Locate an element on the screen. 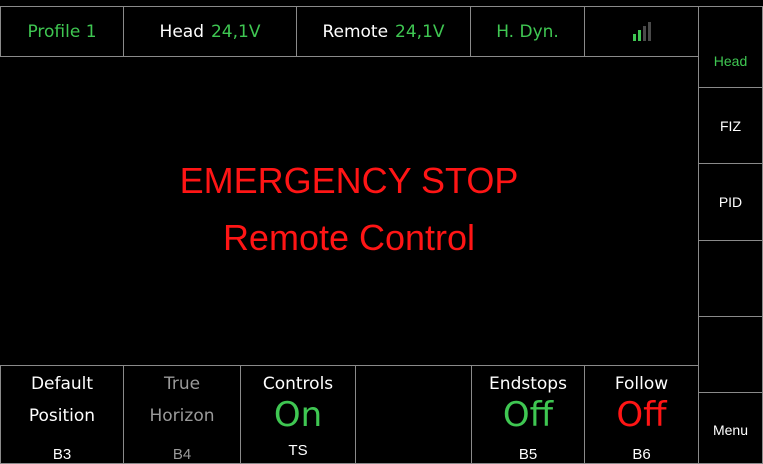 Image resolution: width=763 pixels, height=464 pixels. signal-indicator is located at coordinates (641, 31).